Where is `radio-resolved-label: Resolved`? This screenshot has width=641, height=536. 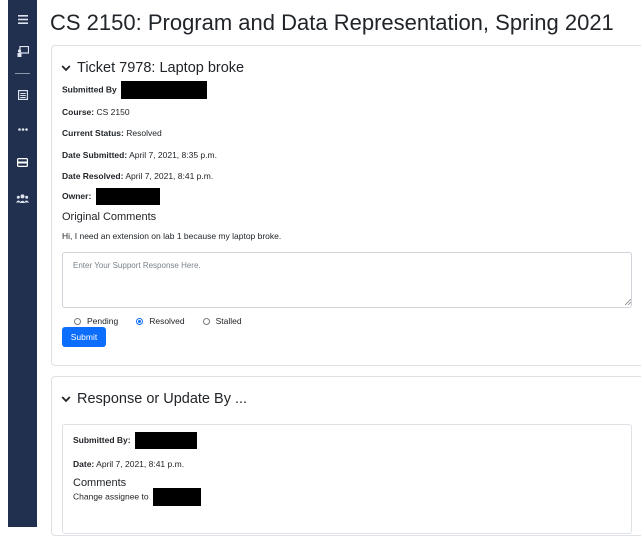
radio-resolved-label: Resolved is located at coordinates (167, 321).